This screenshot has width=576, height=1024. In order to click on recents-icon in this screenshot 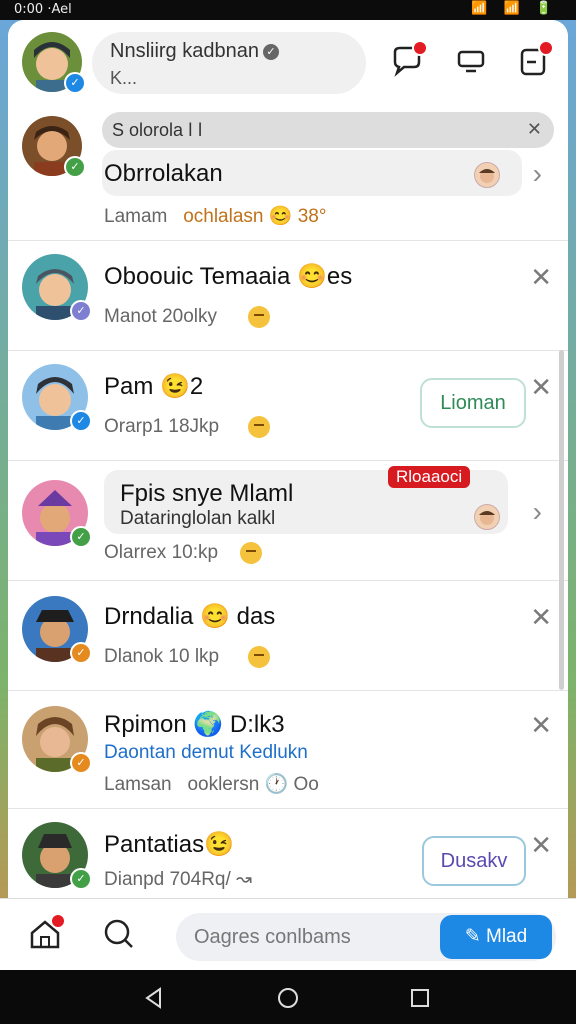, I will do `click(420, 998)`.